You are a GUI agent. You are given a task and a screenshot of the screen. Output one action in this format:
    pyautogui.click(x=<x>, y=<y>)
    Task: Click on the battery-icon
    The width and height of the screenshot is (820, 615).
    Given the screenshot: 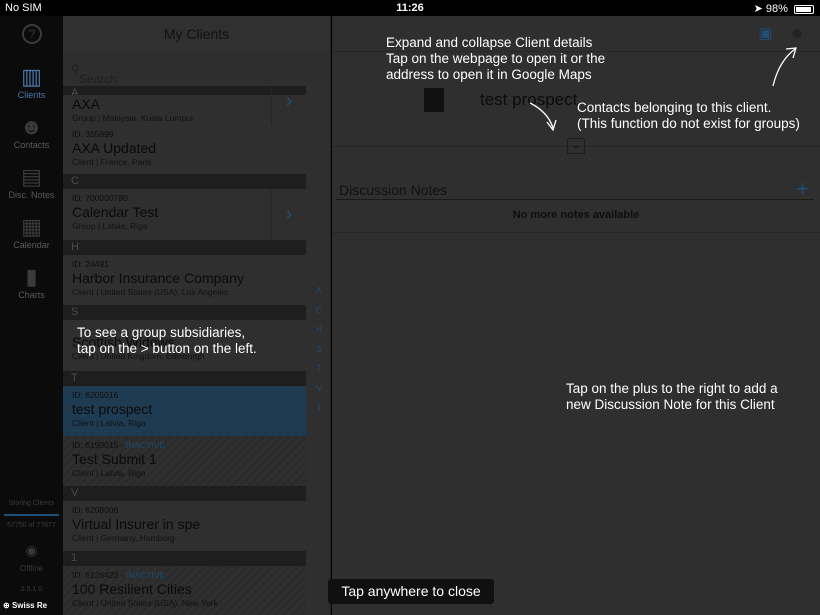 What is the action you would take?
    pyautogui.click(x=804, y=9)
    